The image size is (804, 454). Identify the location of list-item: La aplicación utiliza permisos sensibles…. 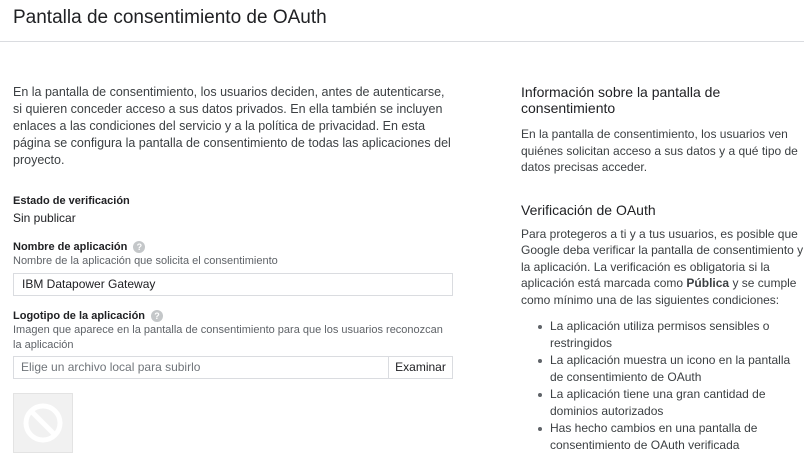
(662, 334).